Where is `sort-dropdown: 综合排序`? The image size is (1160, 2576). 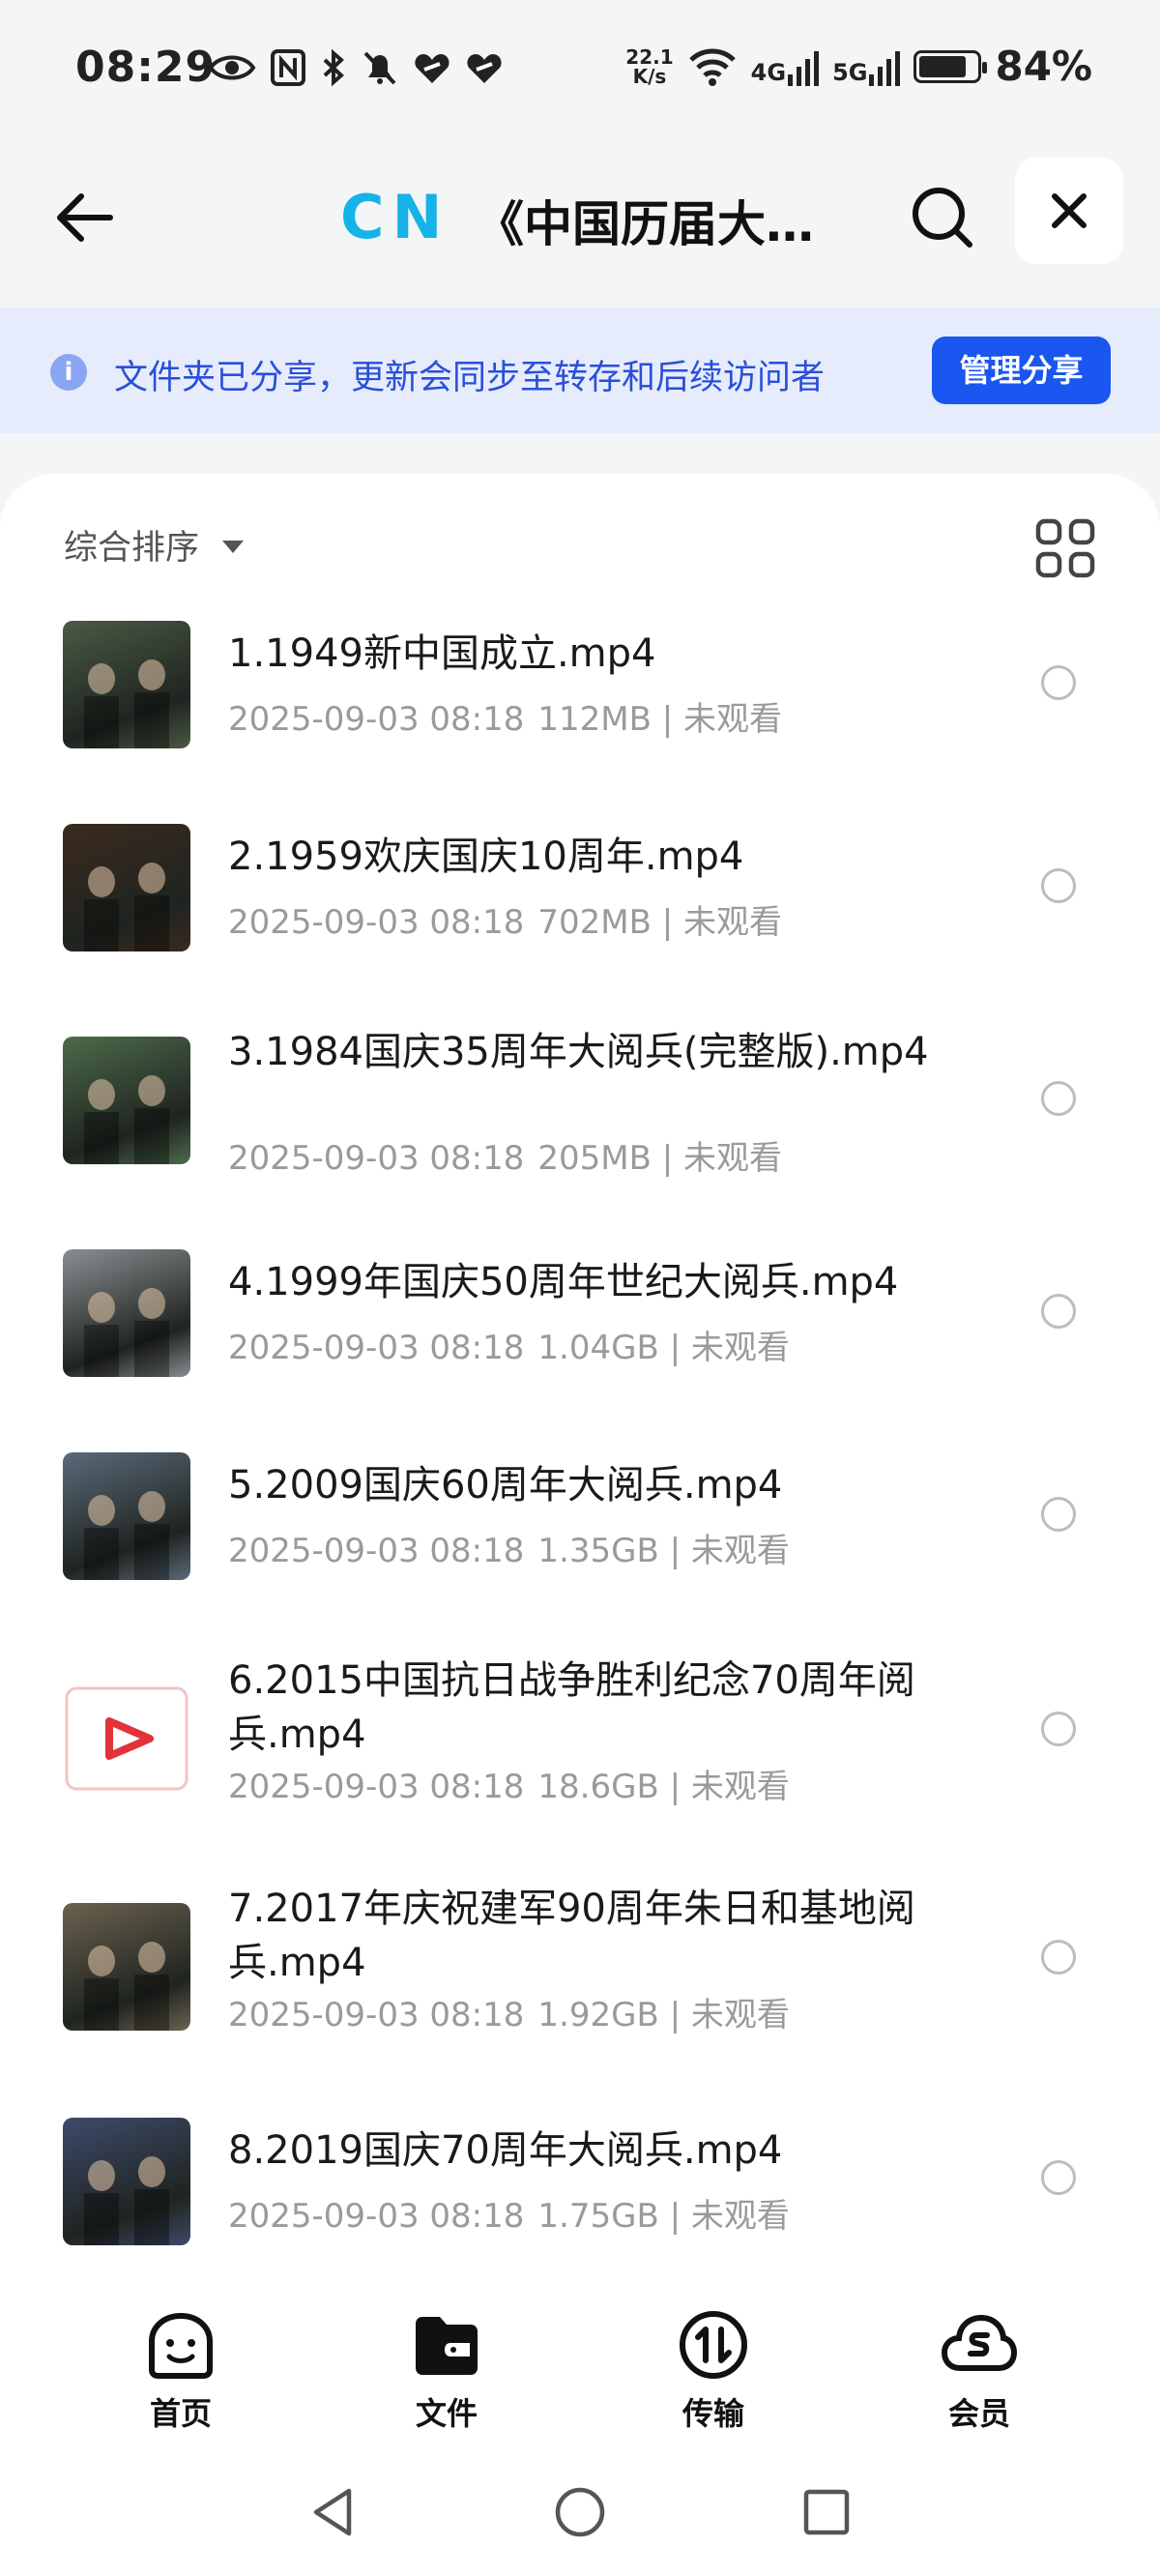 sort-dropdown: 综合排序 is located at coordinates (155, 545).